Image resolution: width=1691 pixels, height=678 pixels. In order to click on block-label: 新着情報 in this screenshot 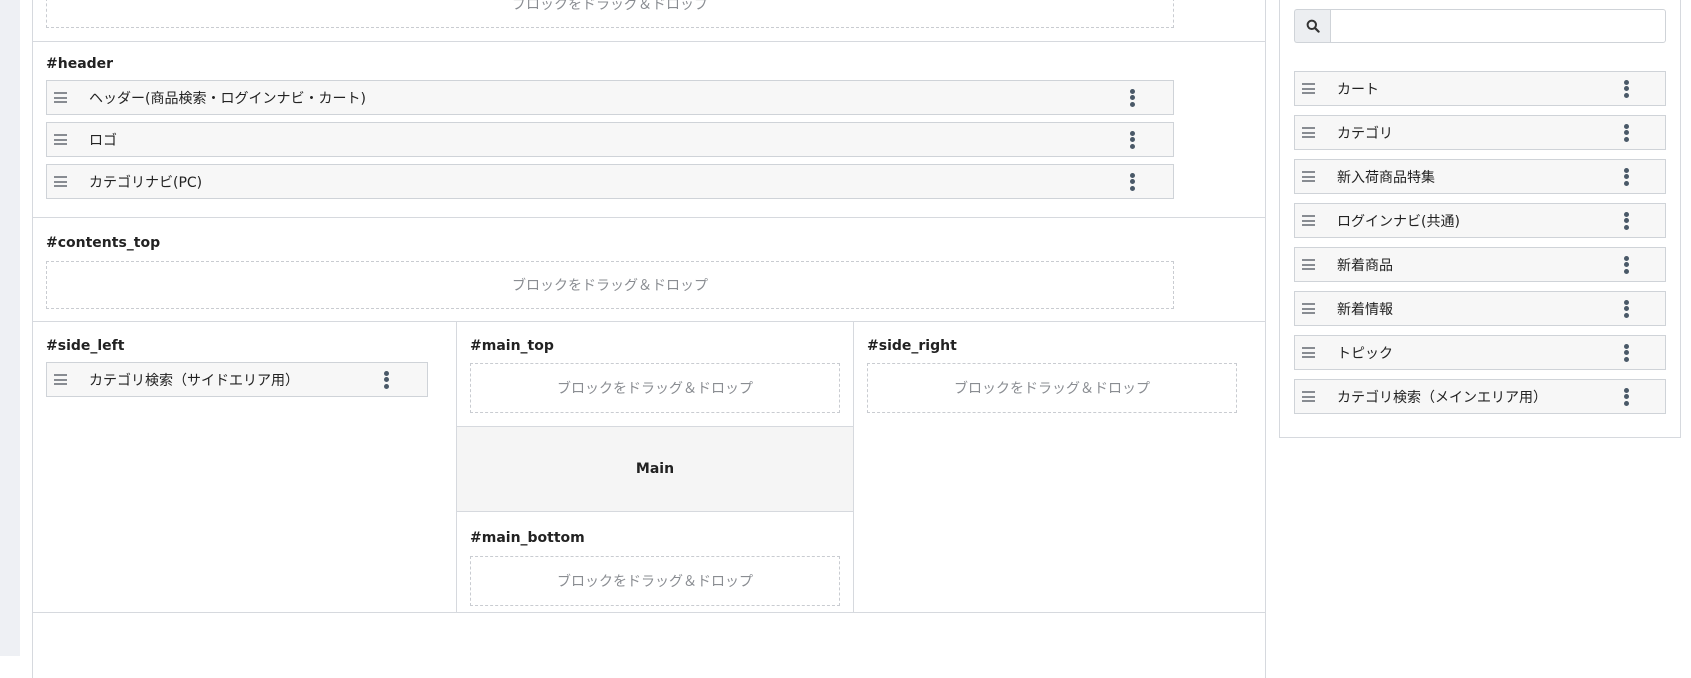, I will do `click(1365, 309)`.